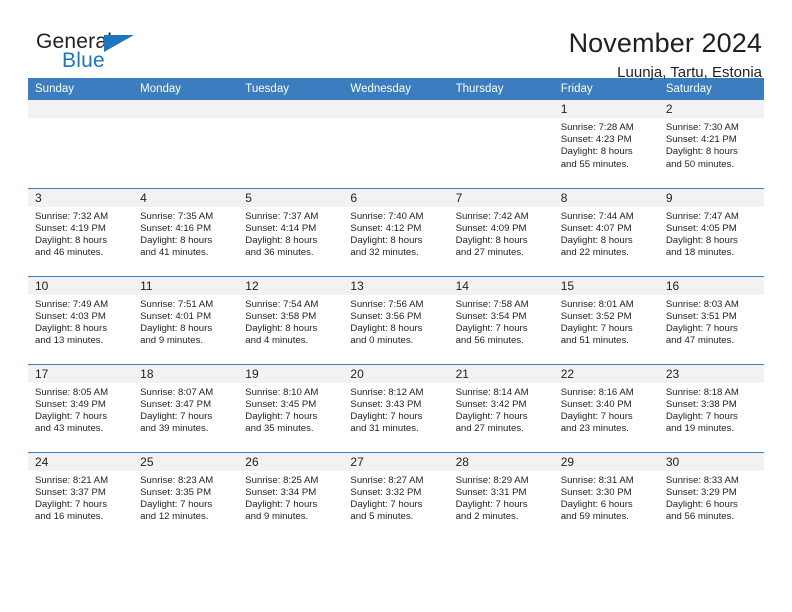 The width and height of the screenshot is (792, 612). What do you see at coordinates (291, 285) in the screenshot?
I see `day-number: 12` at bounding box center [291, 285].